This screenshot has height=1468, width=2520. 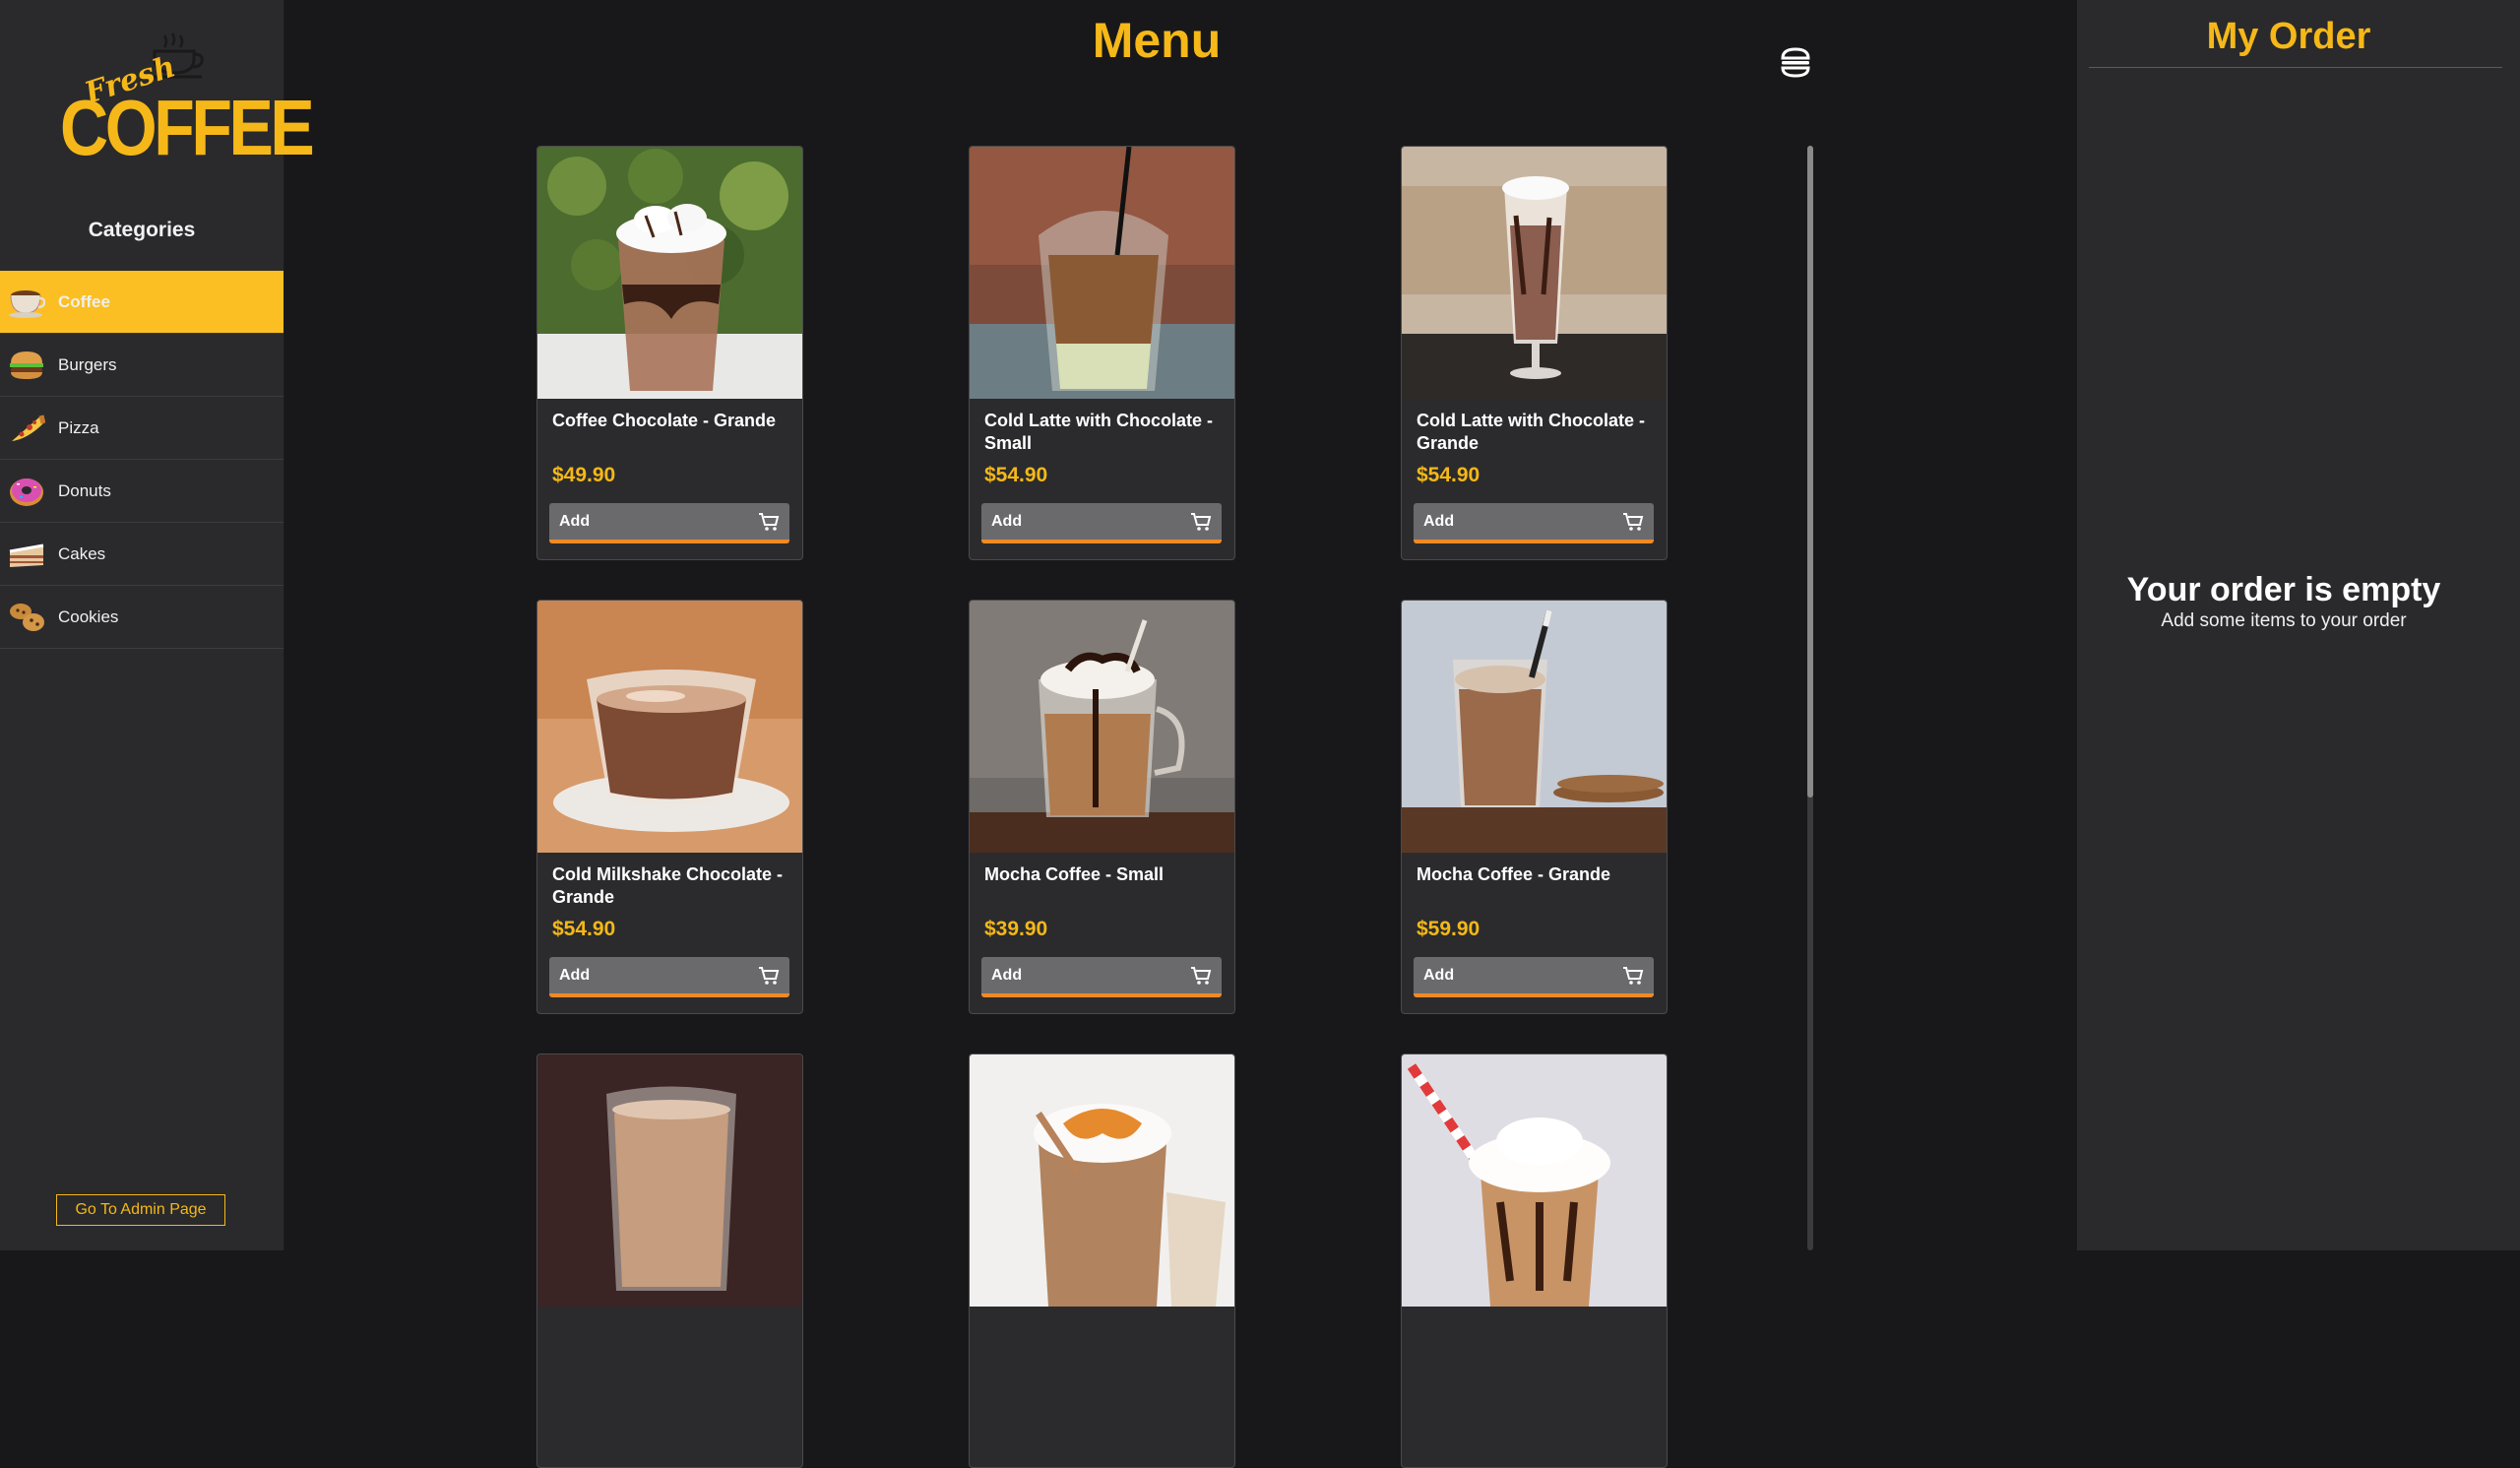 I want to click on order-empty-subtitle: Add some items to your order, so click(x=2284, y=621).